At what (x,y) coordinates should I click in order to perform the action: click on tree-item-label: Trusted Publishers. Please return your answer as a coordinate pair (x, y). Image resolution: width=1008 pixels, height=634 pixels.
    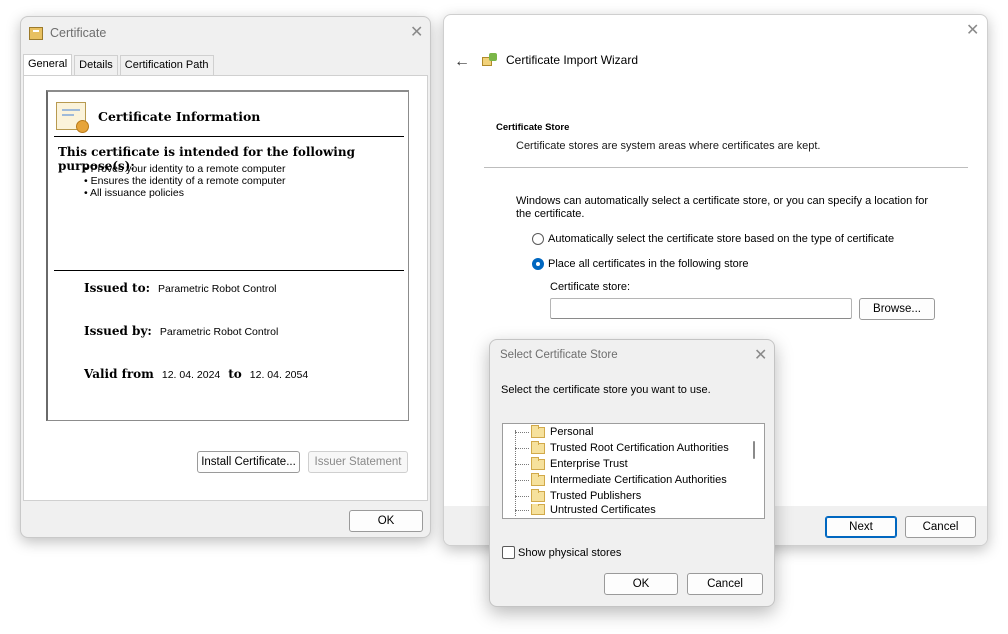
    Looking at the image, I should click on (596, 496).